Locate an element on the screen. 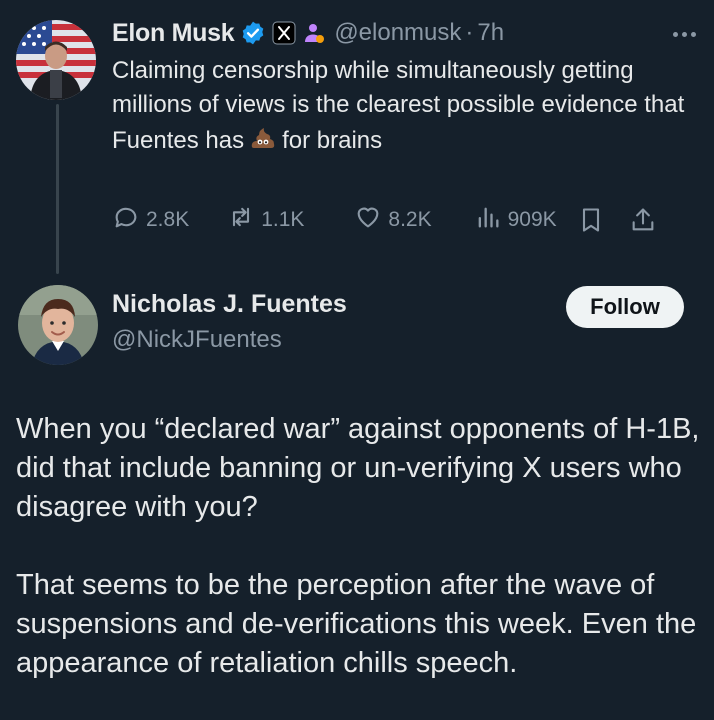  views-action: 909K is located at coordinates (515, 220).